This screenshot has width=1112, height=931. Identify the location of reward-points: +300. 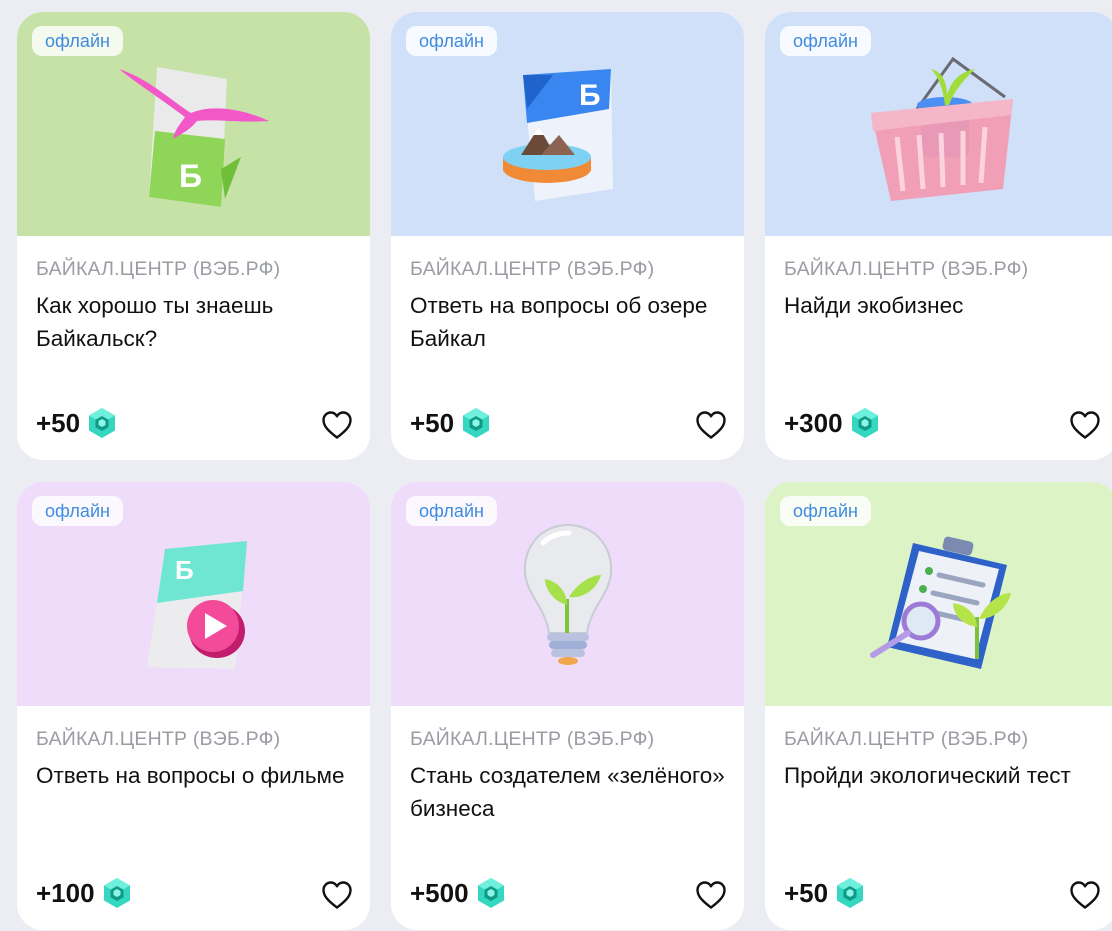
(813, 422).